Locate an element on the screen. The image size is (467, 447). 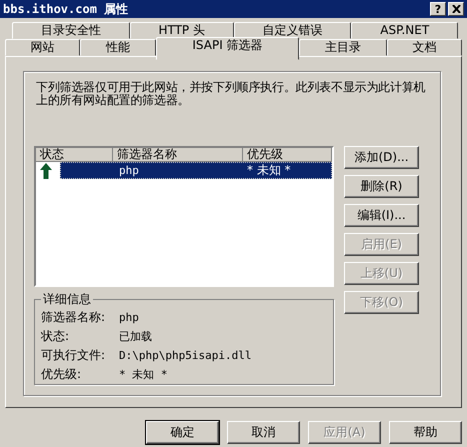
tab: 性能 is located at coordinates (118, 47).